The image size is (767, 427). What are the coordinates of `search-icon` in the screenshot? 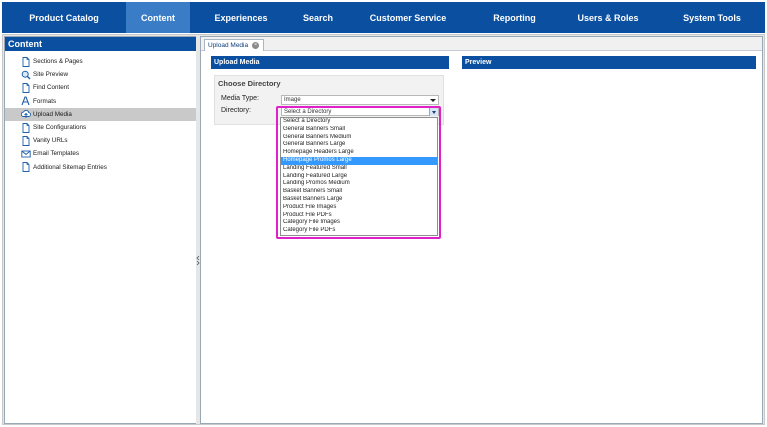 It's located at (26, 75).